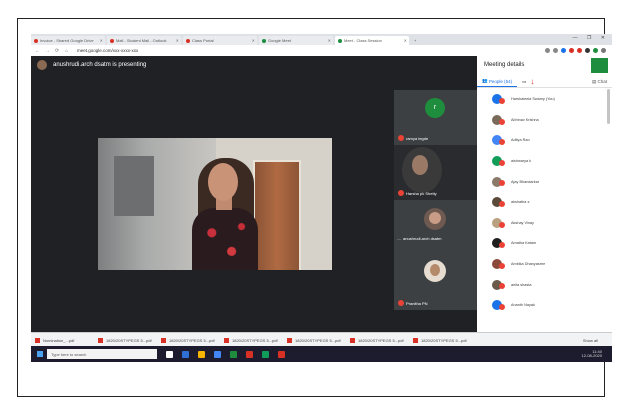  Describe the element at coordinates (40, 354) in the screenshot. I see `windows-start-icon` at that location.